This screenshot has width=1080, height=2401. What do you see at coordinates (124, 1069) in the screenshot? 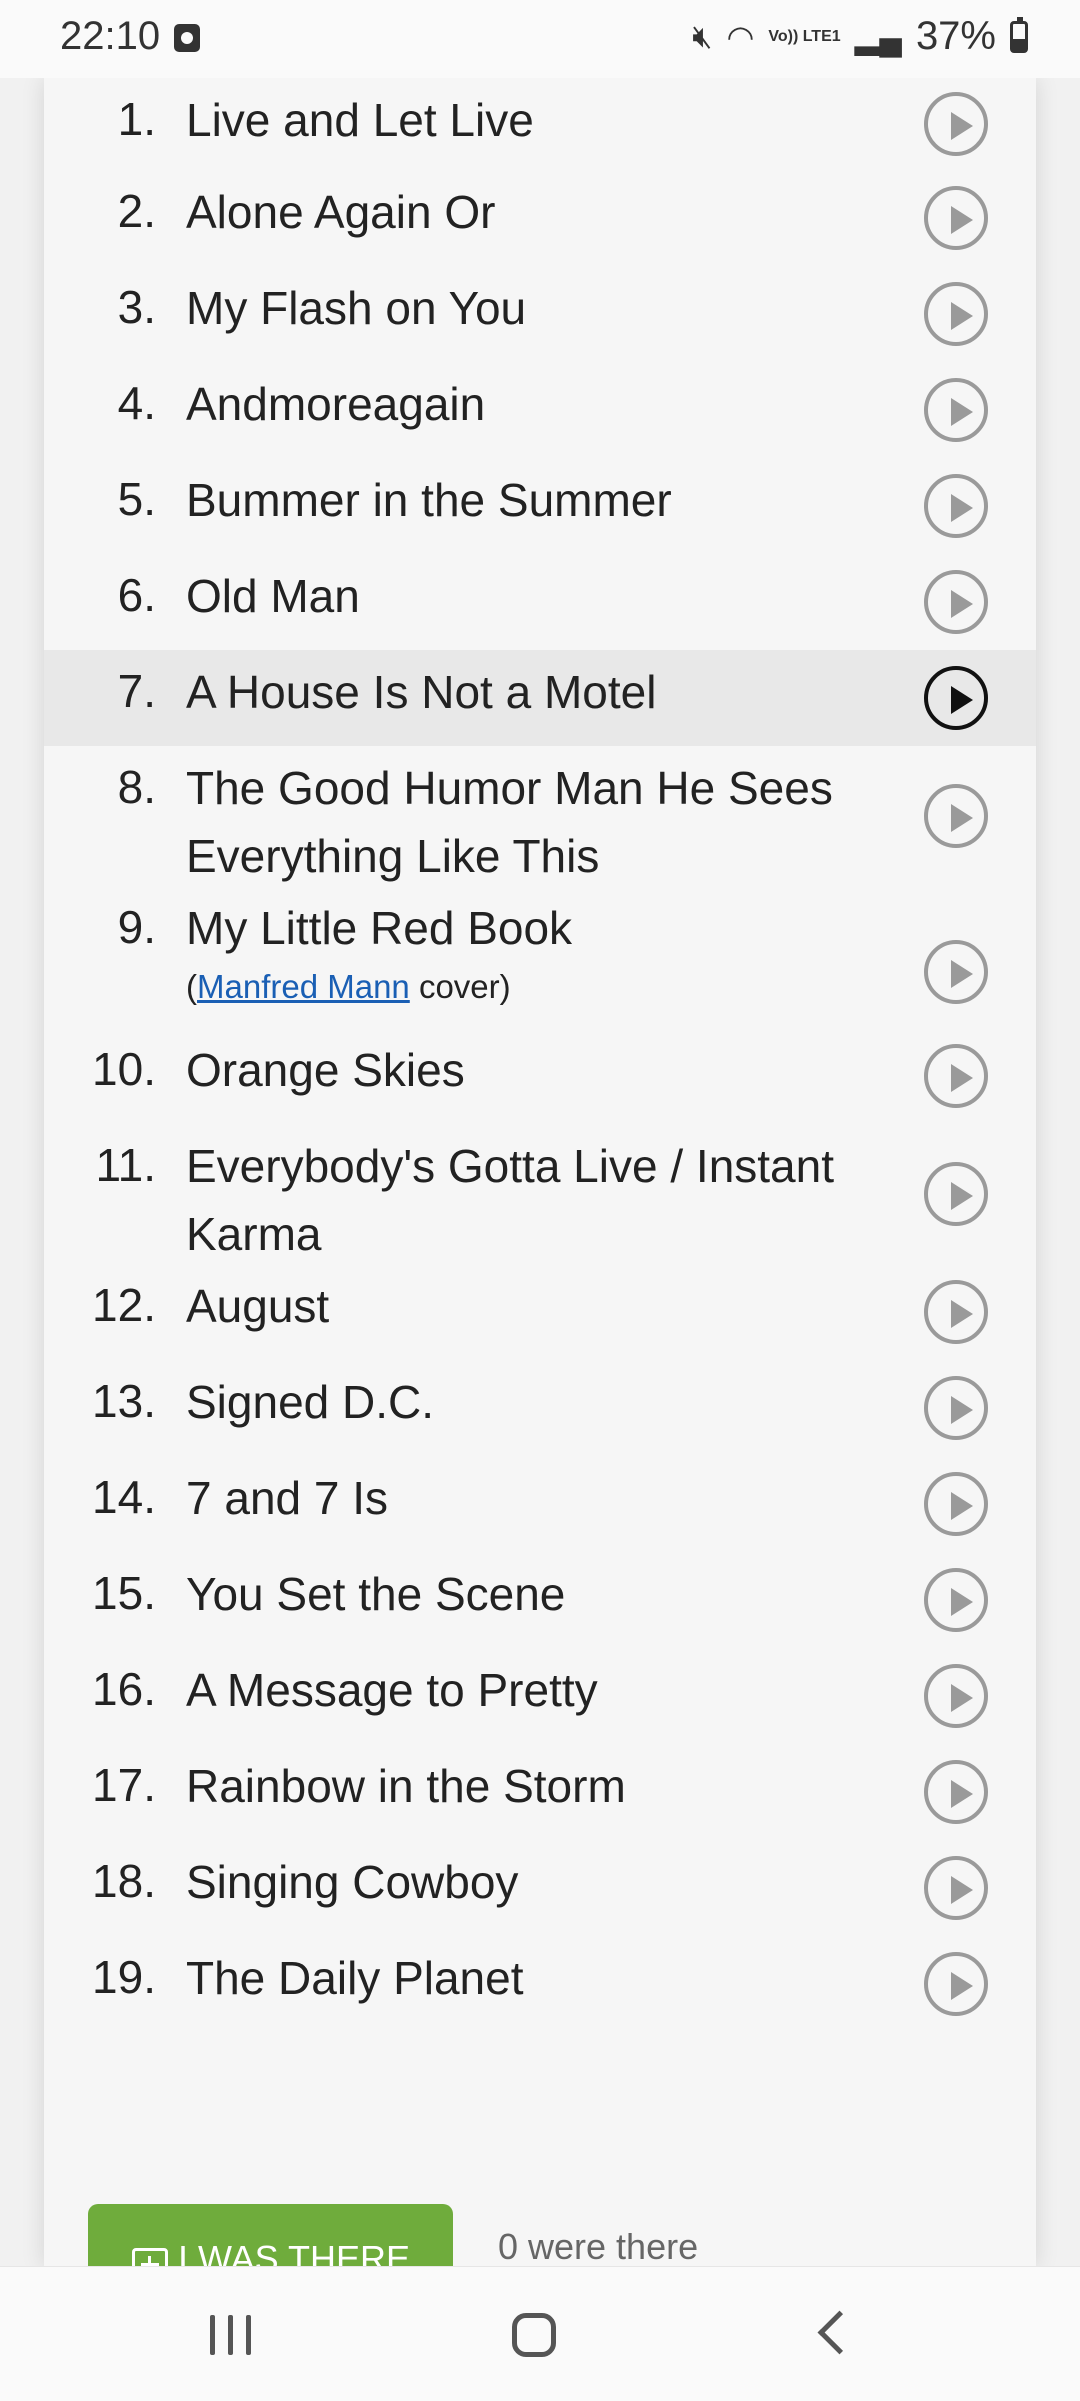
I see `track-number: 10.` at bounding box center [124, 1069].